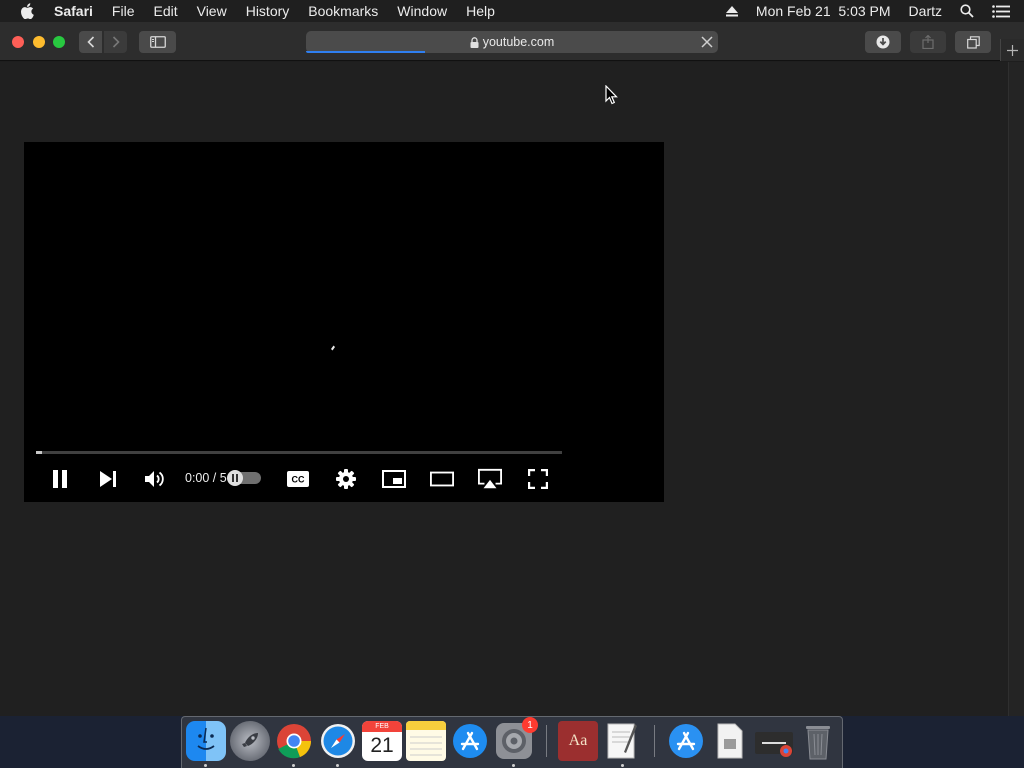 Image resolution: width=1024 pixels, height=768 pixels. I want to click on spotlight-search-icon, so click(967, 11).